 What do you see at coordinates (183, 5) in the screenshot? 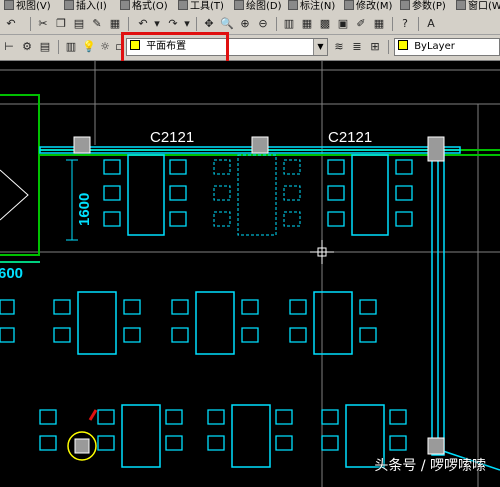
I see `tools-menu-icon` at bounding box center [183, 5].